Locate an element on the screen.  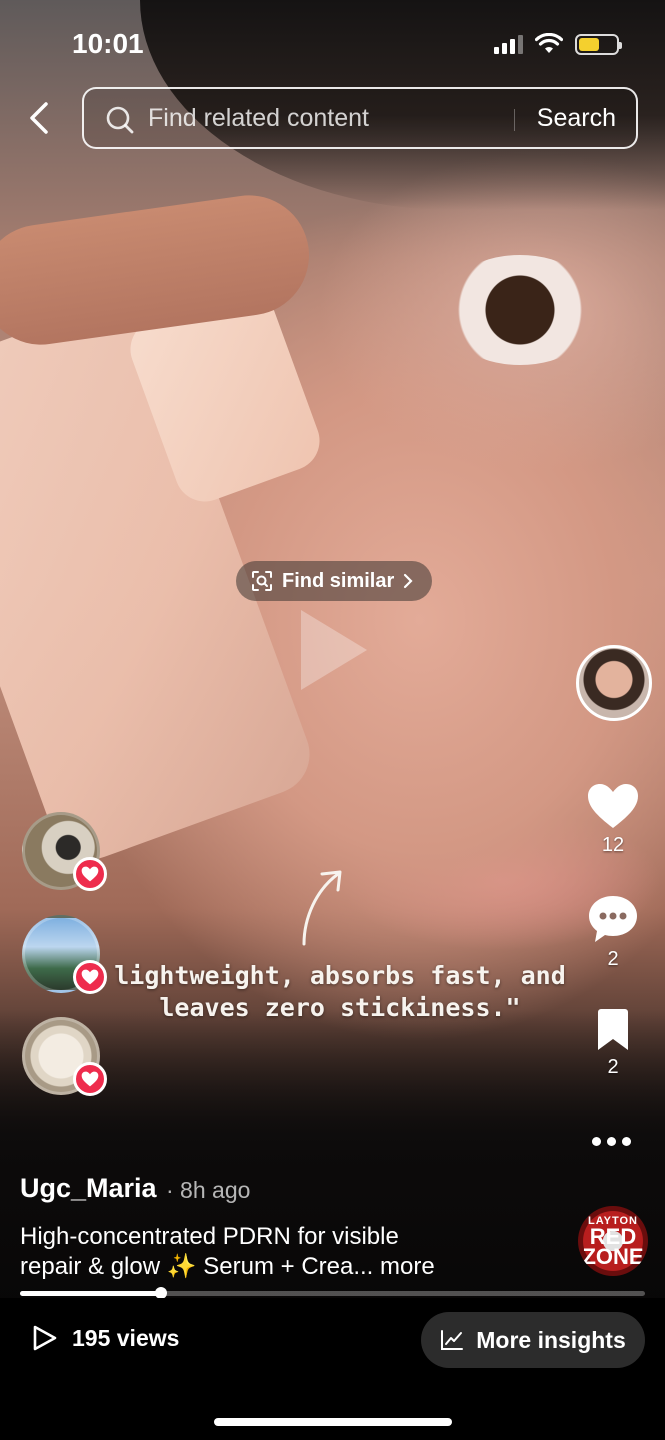
views-counter: 195 views is located at coordinates (105, 1338).